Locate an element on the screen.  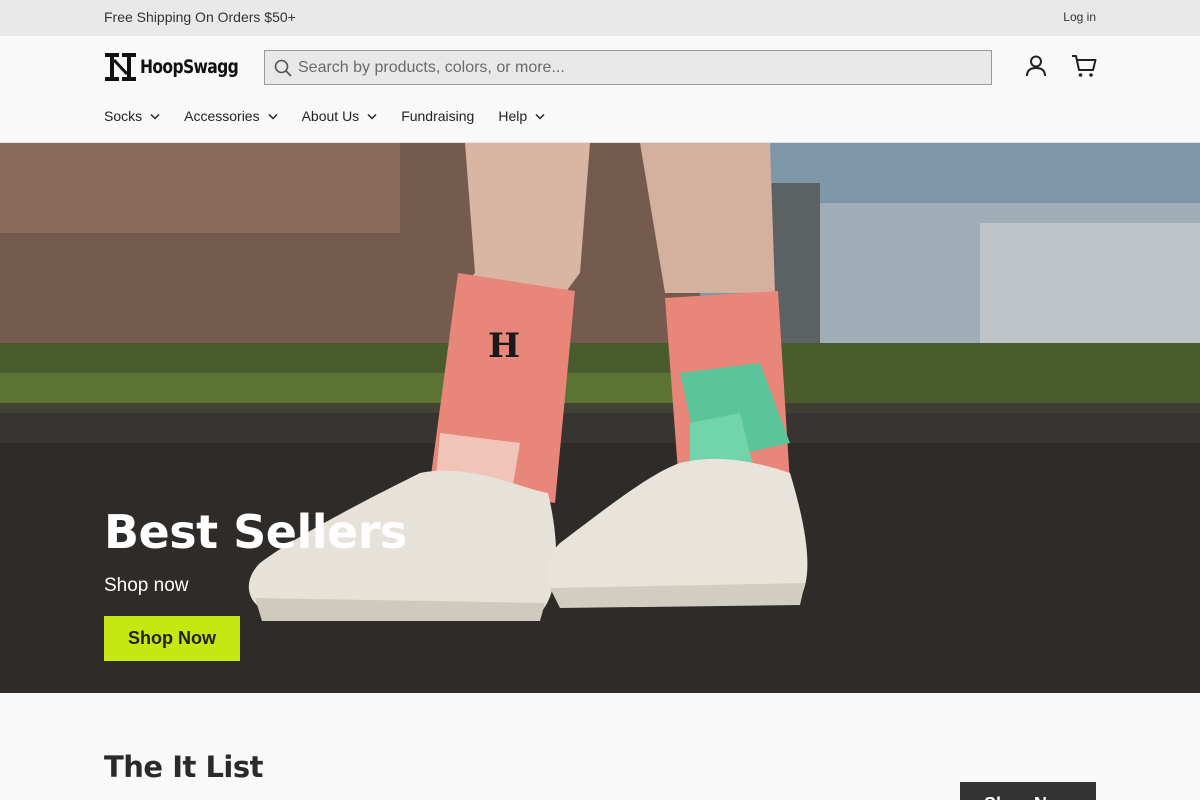
logo: HoopSwagg is located at coordinates (182, 67).